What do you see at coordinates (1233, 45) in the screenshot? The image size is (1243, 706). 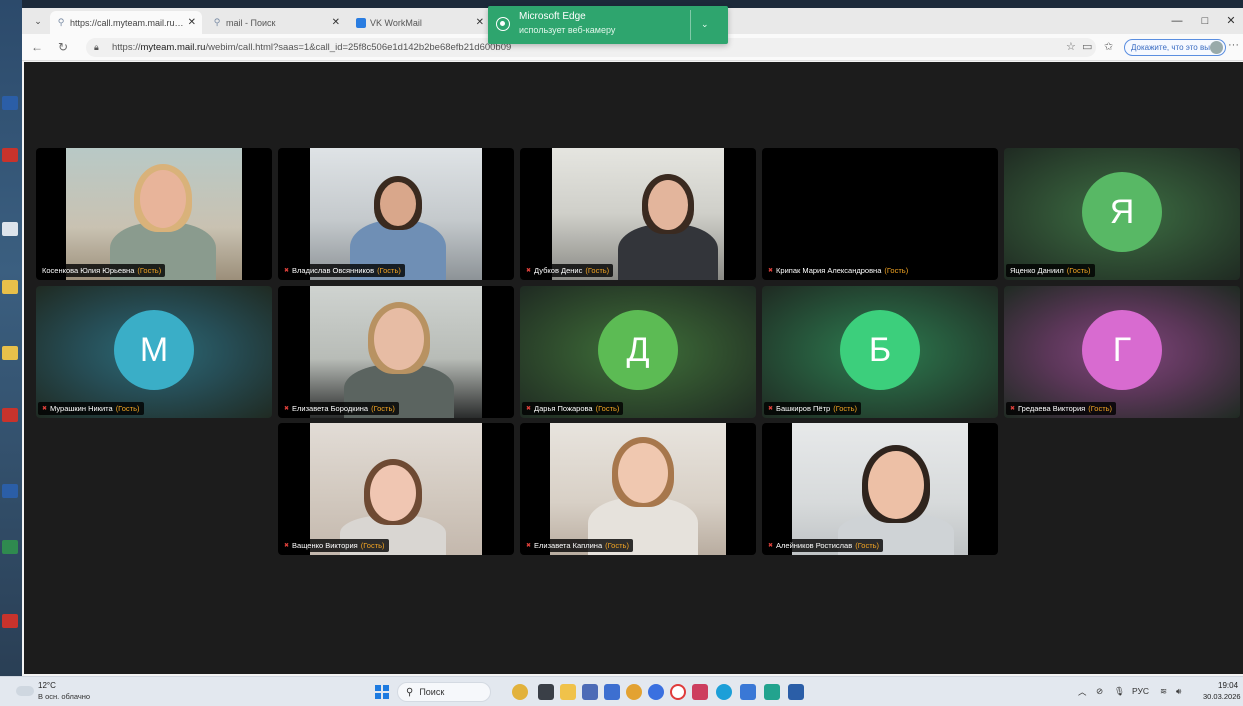 I see `more-menu-icon: ···` at bounding box center [1233, 45].